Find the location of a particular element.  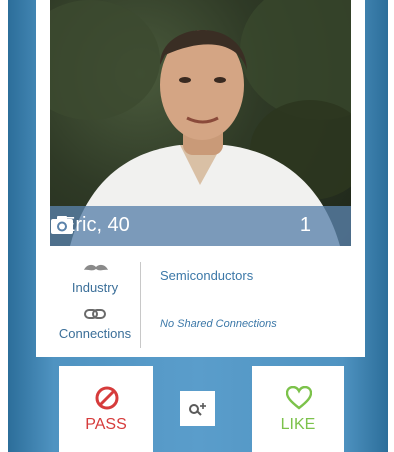

photo-caption-bar: Eric, 40 1 is located at coordinates (200, 226).